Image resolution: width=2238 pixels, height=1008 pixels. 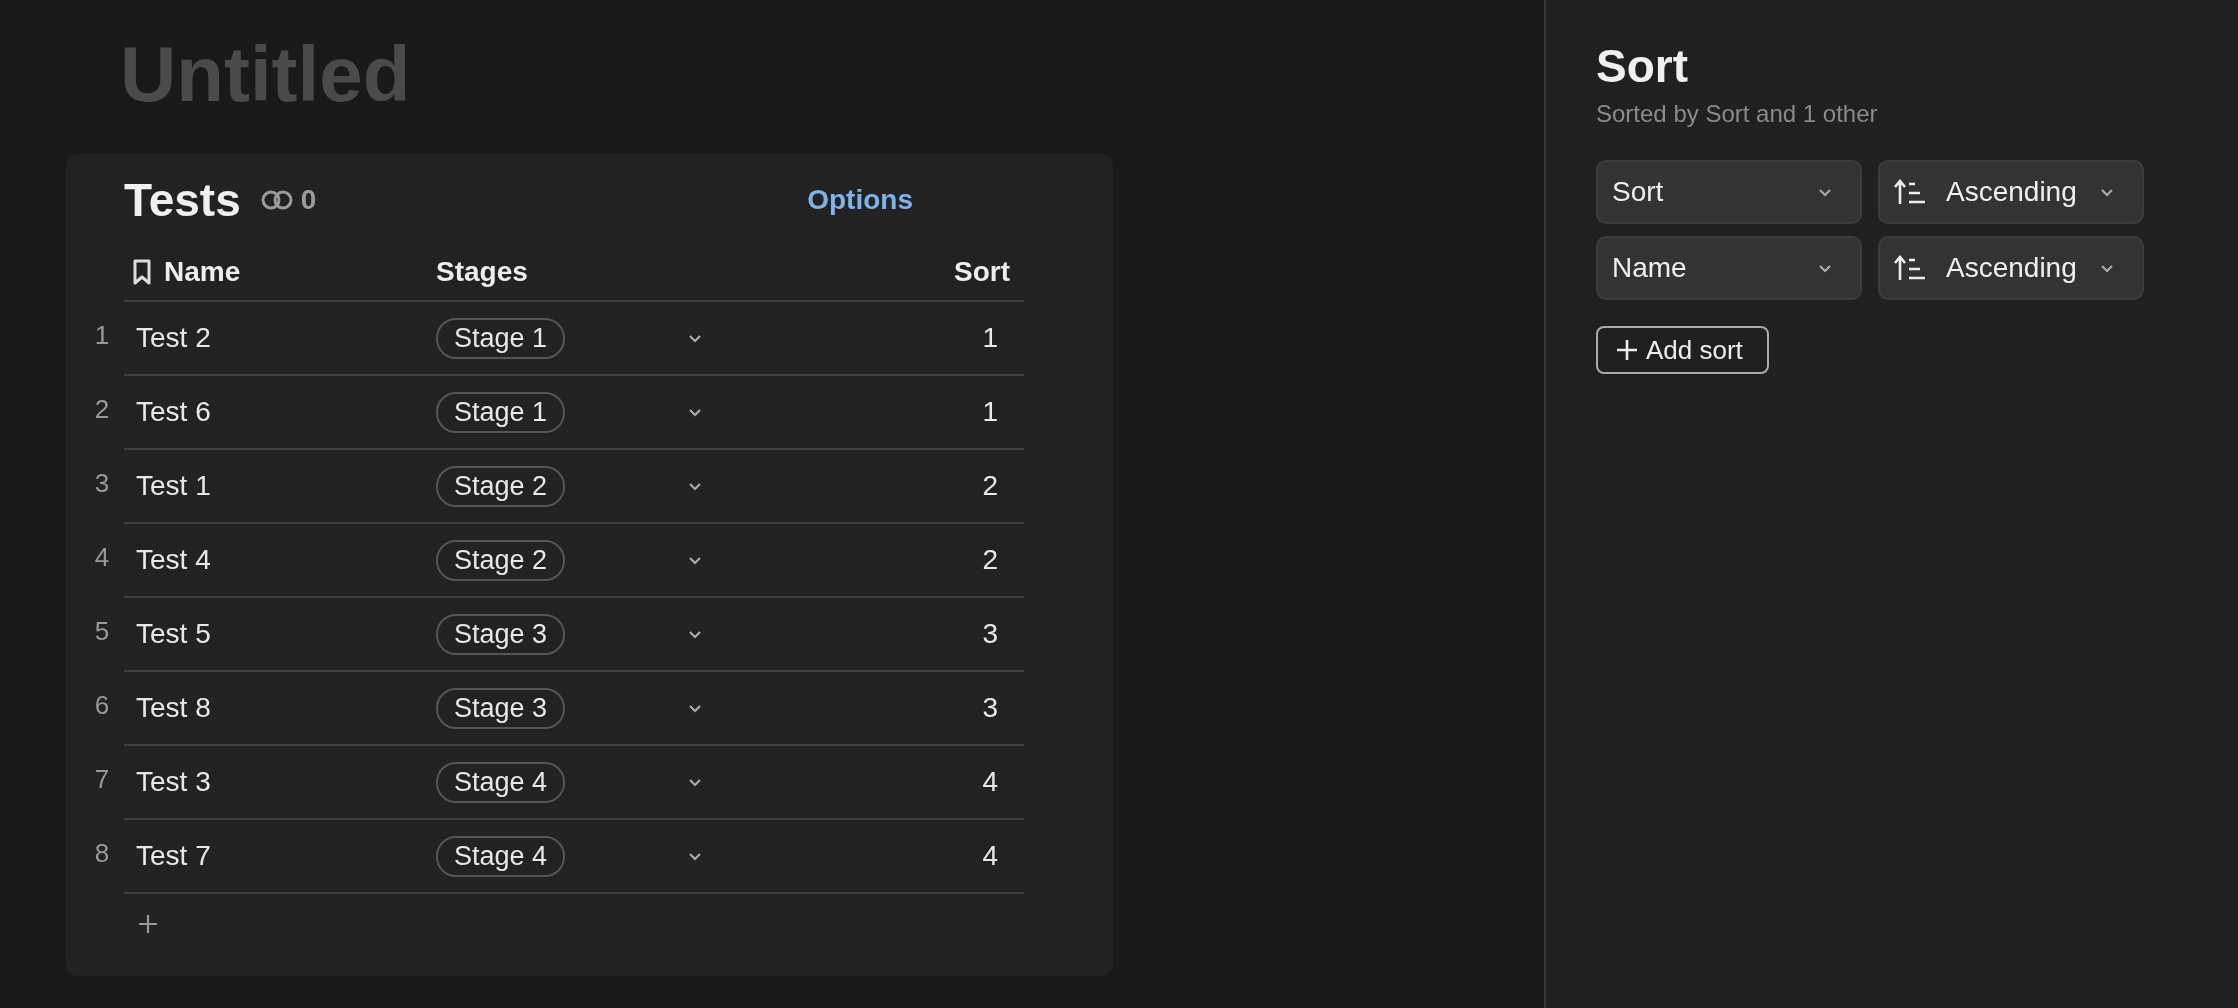 What do you see at coordinates (1642, 66) in the screenshot?
I see `panel-title: Sort` at bounding box center [1642, 66].